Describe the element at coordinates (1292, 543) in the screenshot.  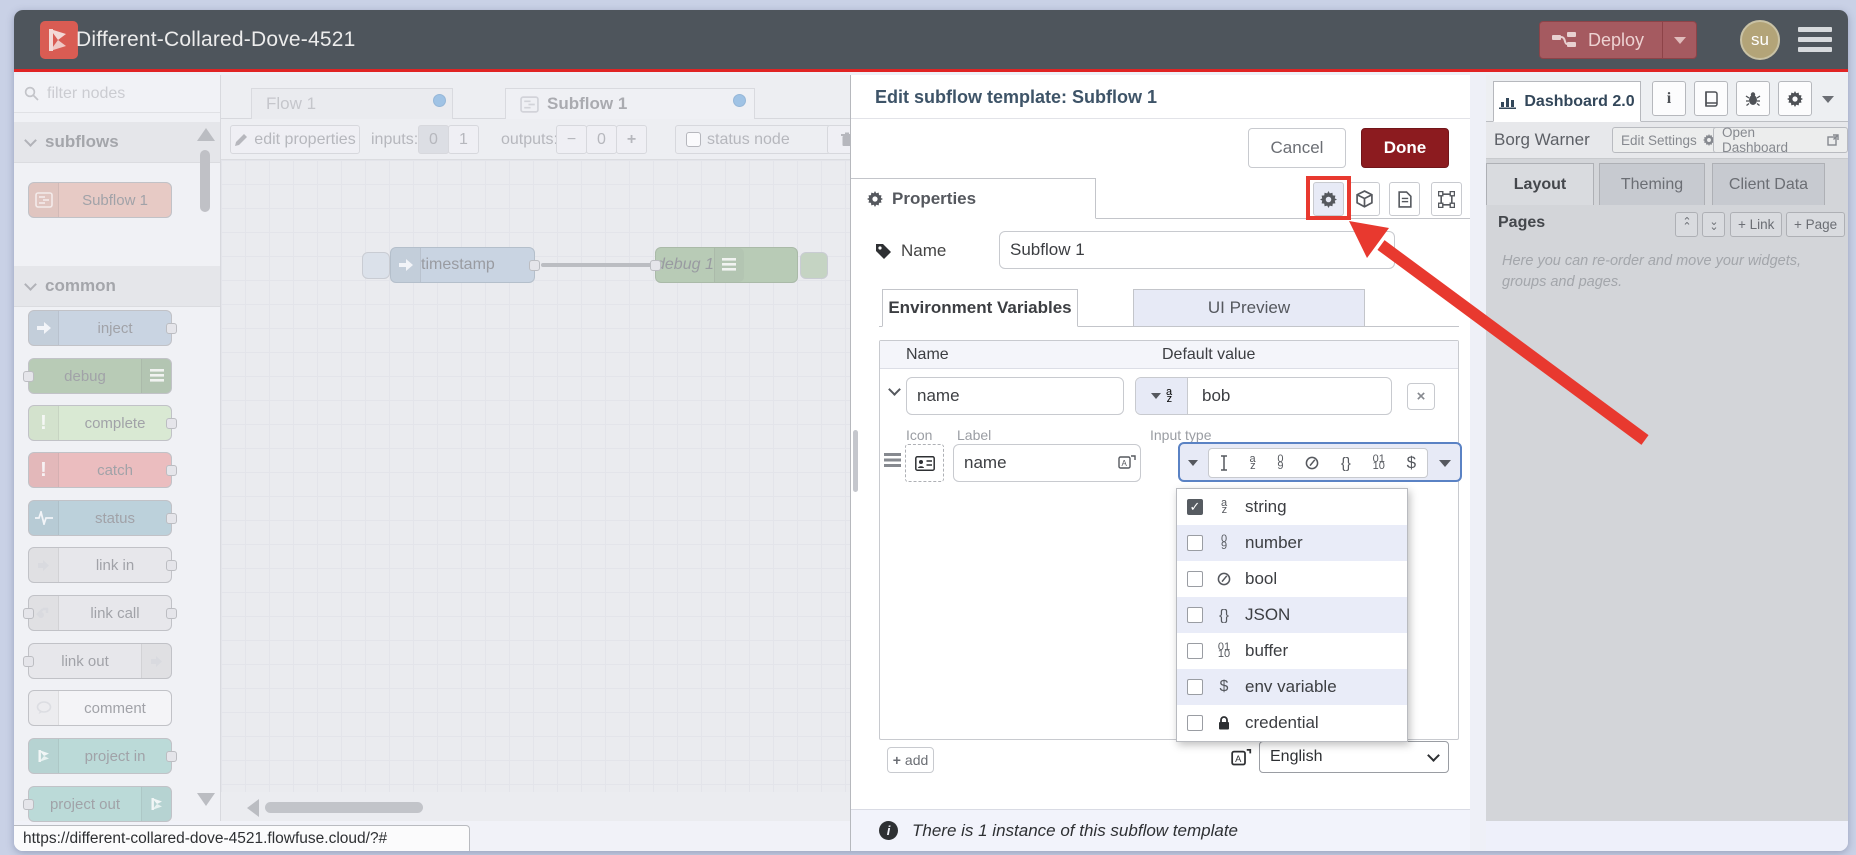
I see `menu-option-number: 09 number` at that location.